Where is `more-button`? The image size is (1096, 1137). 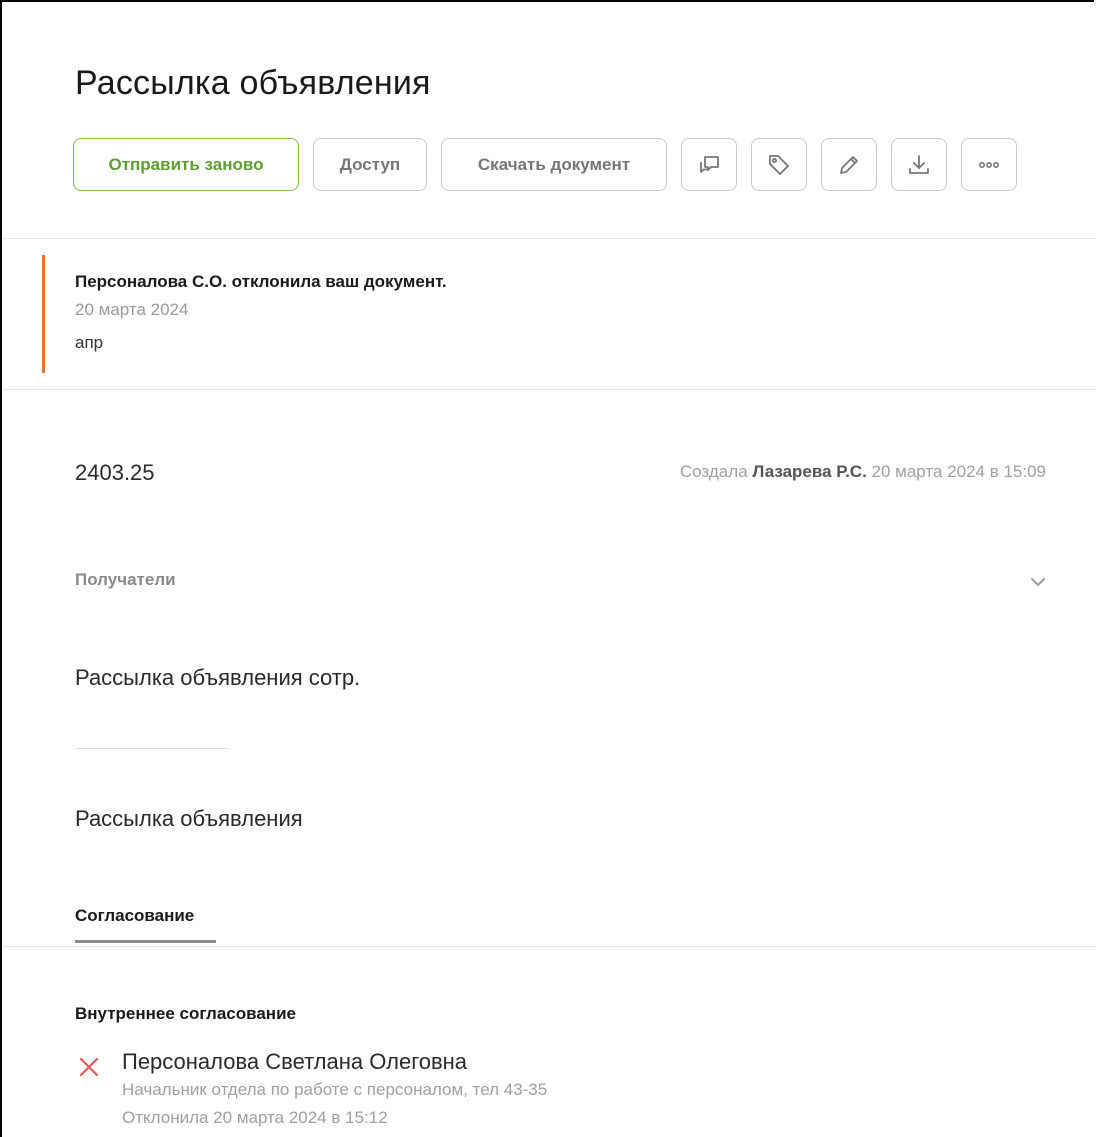
more-button is located at coordinates (989, 164).